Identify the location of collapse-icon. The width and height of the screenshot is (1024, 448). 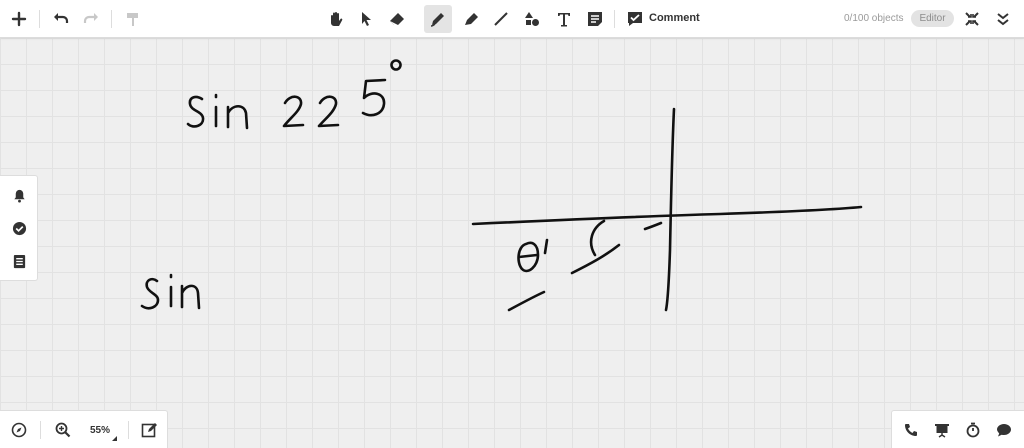
(972, 19).